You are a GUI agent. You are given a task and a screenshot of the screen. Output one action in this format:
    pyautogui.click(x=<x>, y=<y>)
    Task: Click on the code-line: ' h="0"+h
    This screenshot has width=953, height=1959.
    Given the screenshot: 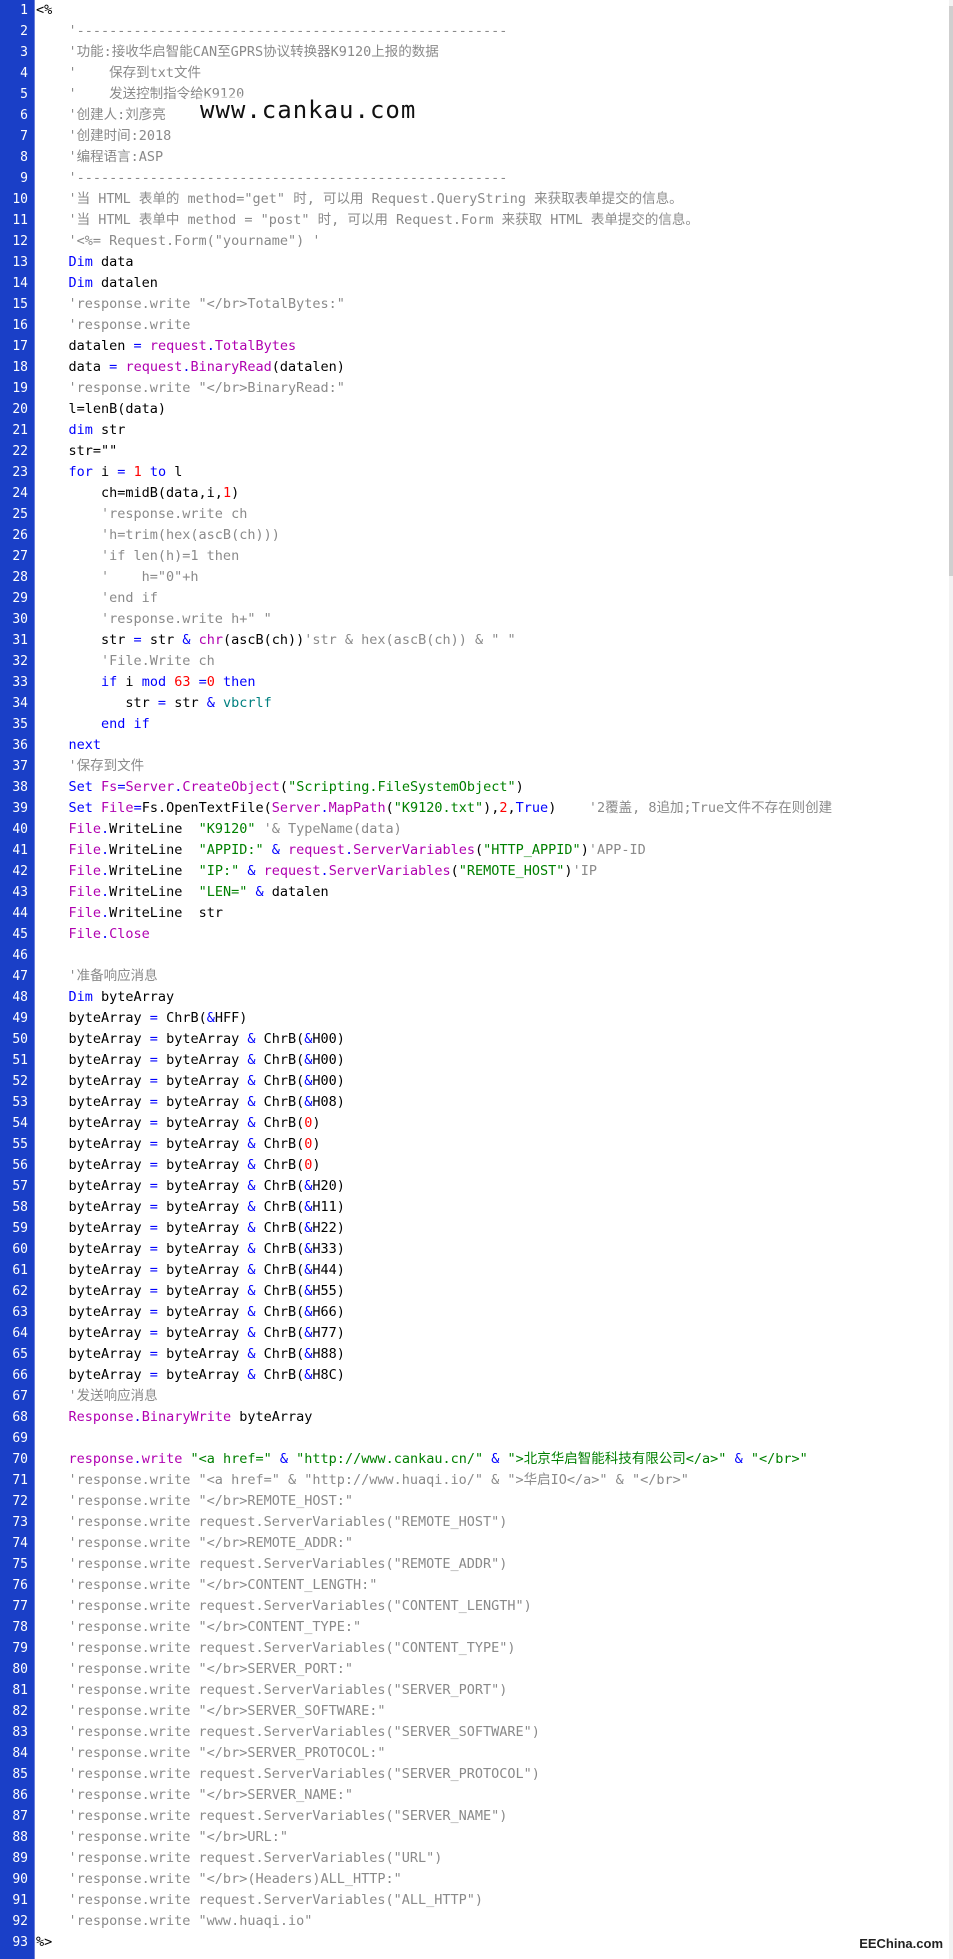 What is the action you would take?
    pyautogui.click(x=117, y=577)
    